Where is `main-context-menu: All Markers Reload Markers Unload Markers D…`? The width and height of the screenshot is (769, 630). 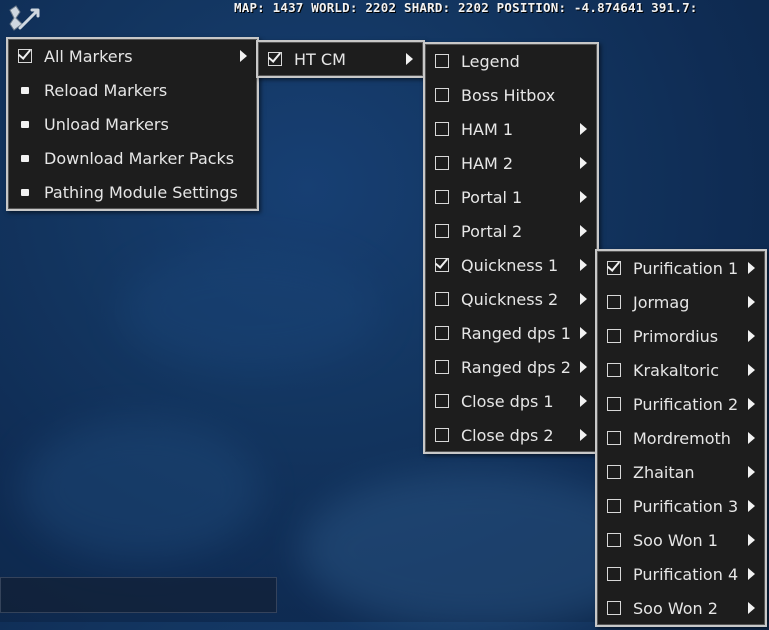
main-context-menu: All Markers Reload Markers Unload Markers D… is located at coordinates (132, 124).